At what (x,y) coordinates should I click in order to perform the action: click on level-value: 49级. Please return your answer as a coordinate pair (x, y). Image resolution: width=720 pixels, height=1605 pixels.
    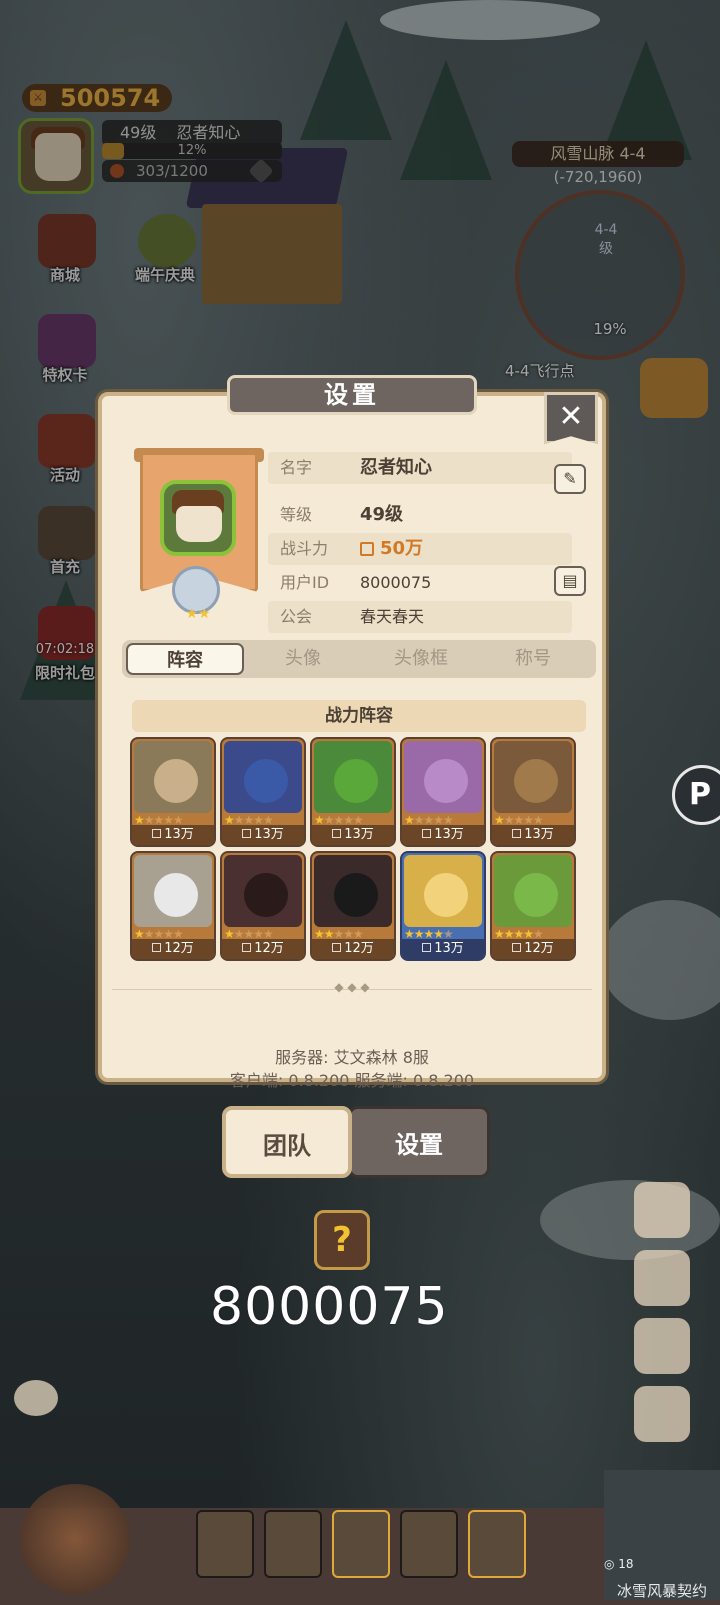
    Looking at the image, I should click on (382, 514).